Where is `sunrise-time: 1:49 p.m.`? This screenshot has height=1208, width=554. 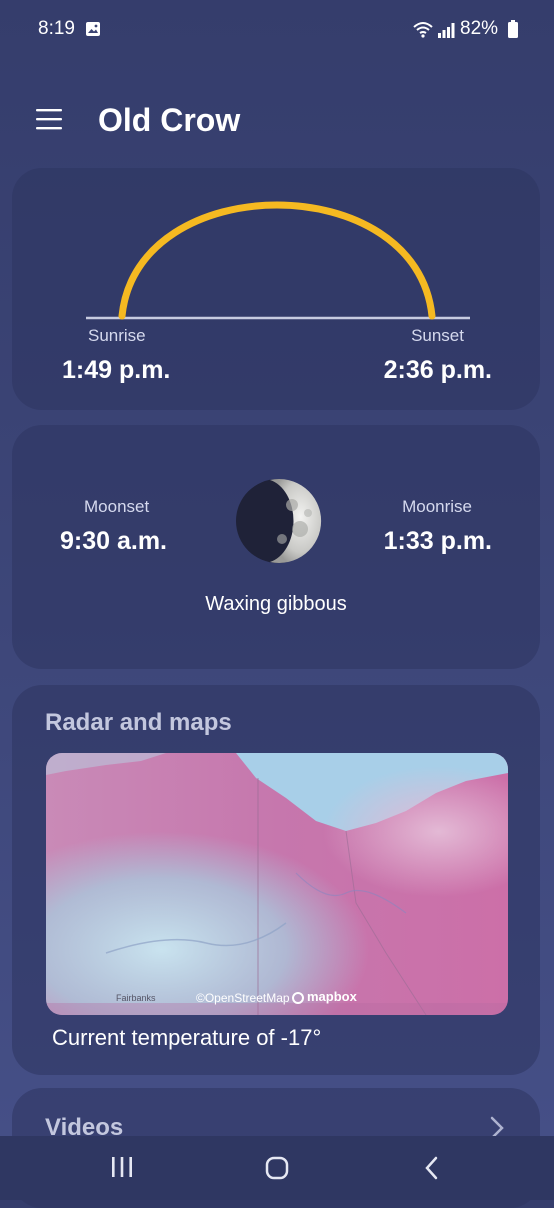 sunrise-time: 1:49 p.m. is located at coordinates (116, 370).